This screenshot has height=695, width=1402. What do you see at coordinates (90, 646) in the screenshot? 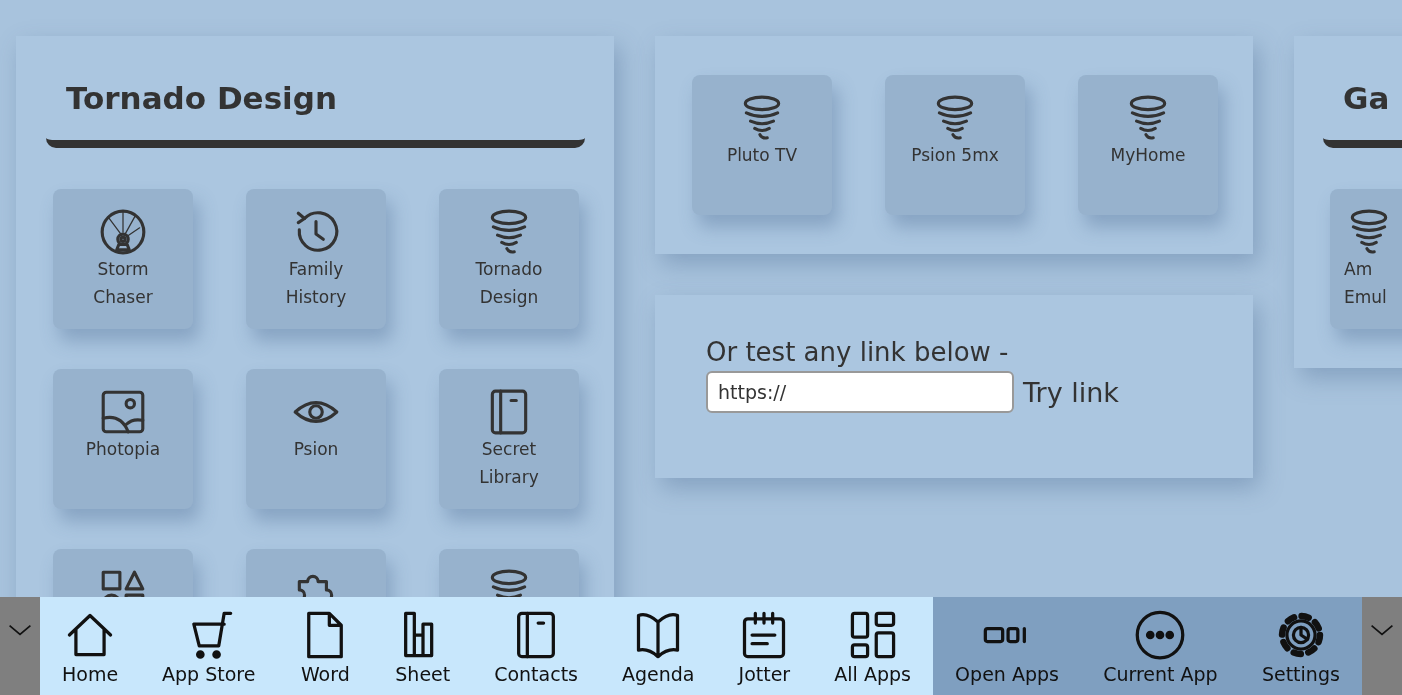
I see `taskbar-item: Home` at bounding box center [90, 646].